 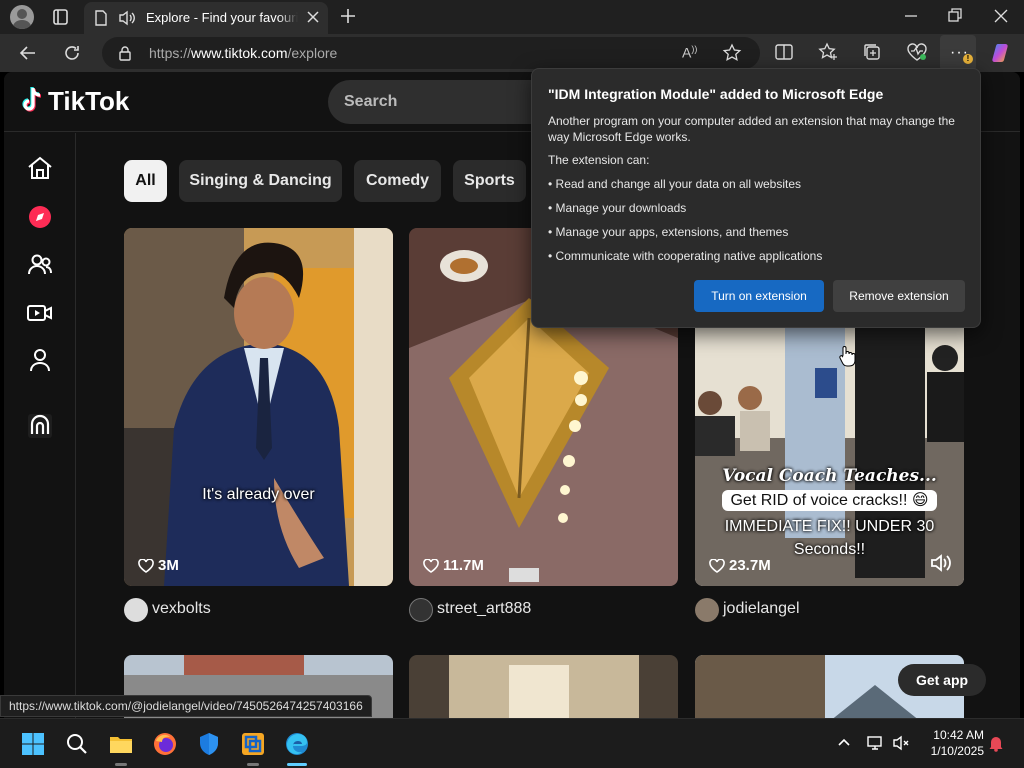 What do you see at coordinates (313, 17) in the screenshot?
I see `close-tab-icon` at bounding box center [313, 17].